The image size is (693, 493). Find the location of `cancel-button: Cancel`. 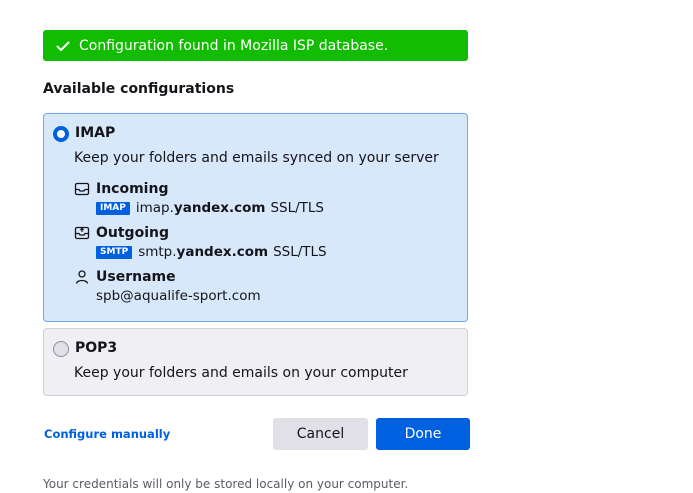

cancel-button: Cancel is located at coordinates (320, 434).